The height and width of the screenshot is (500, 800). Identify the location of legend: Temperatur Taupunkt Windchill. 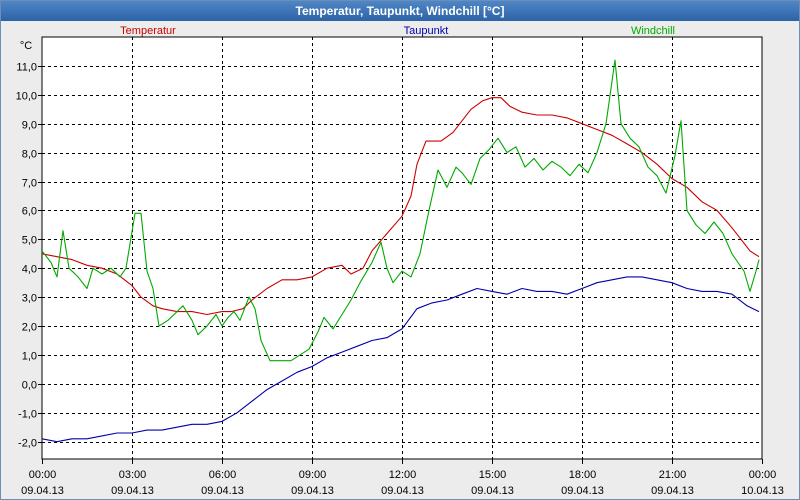
(397, 31).